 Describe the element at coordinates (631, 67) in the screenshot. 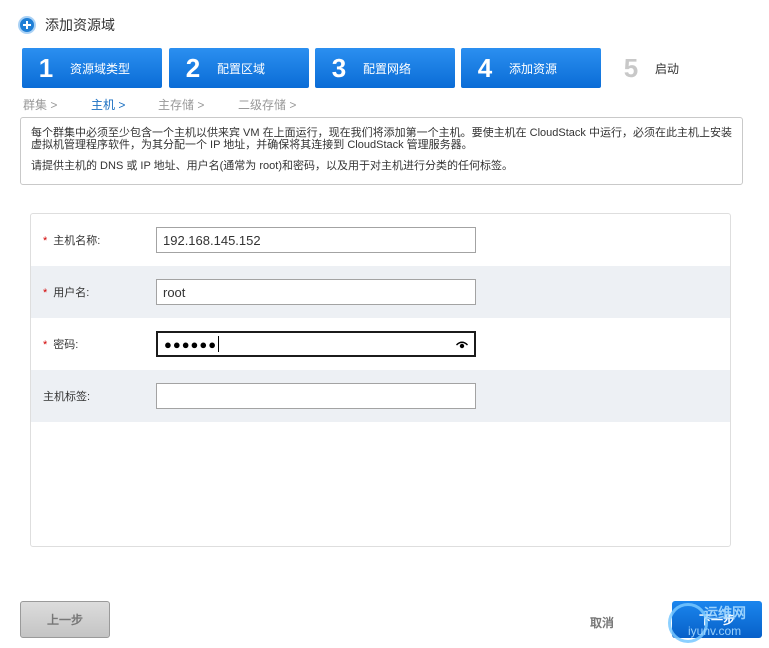

I see `step-number: 5` at that location.